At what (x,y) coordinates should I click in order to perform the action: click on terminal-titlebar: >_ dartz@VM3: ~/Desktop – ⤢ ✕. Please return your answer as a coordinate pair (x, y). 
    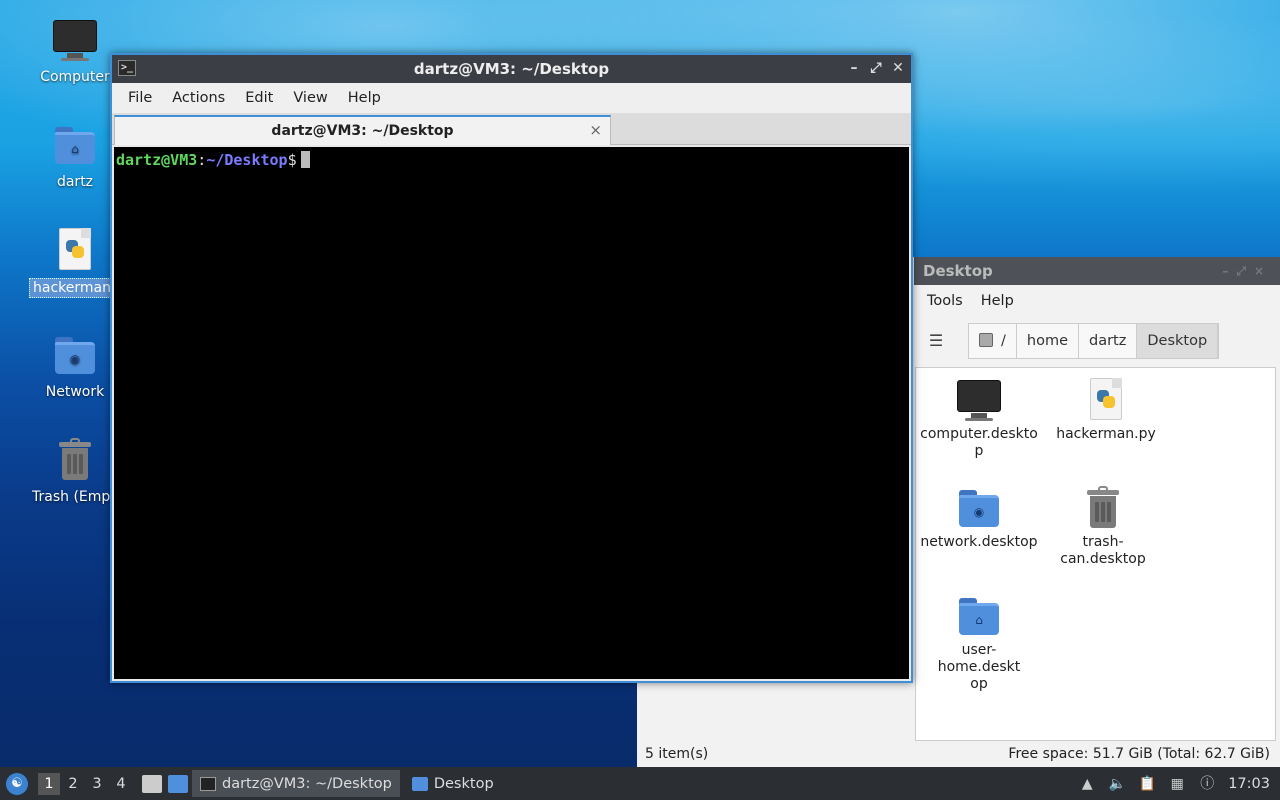
    Looking at the image, I should click on (511, 69).